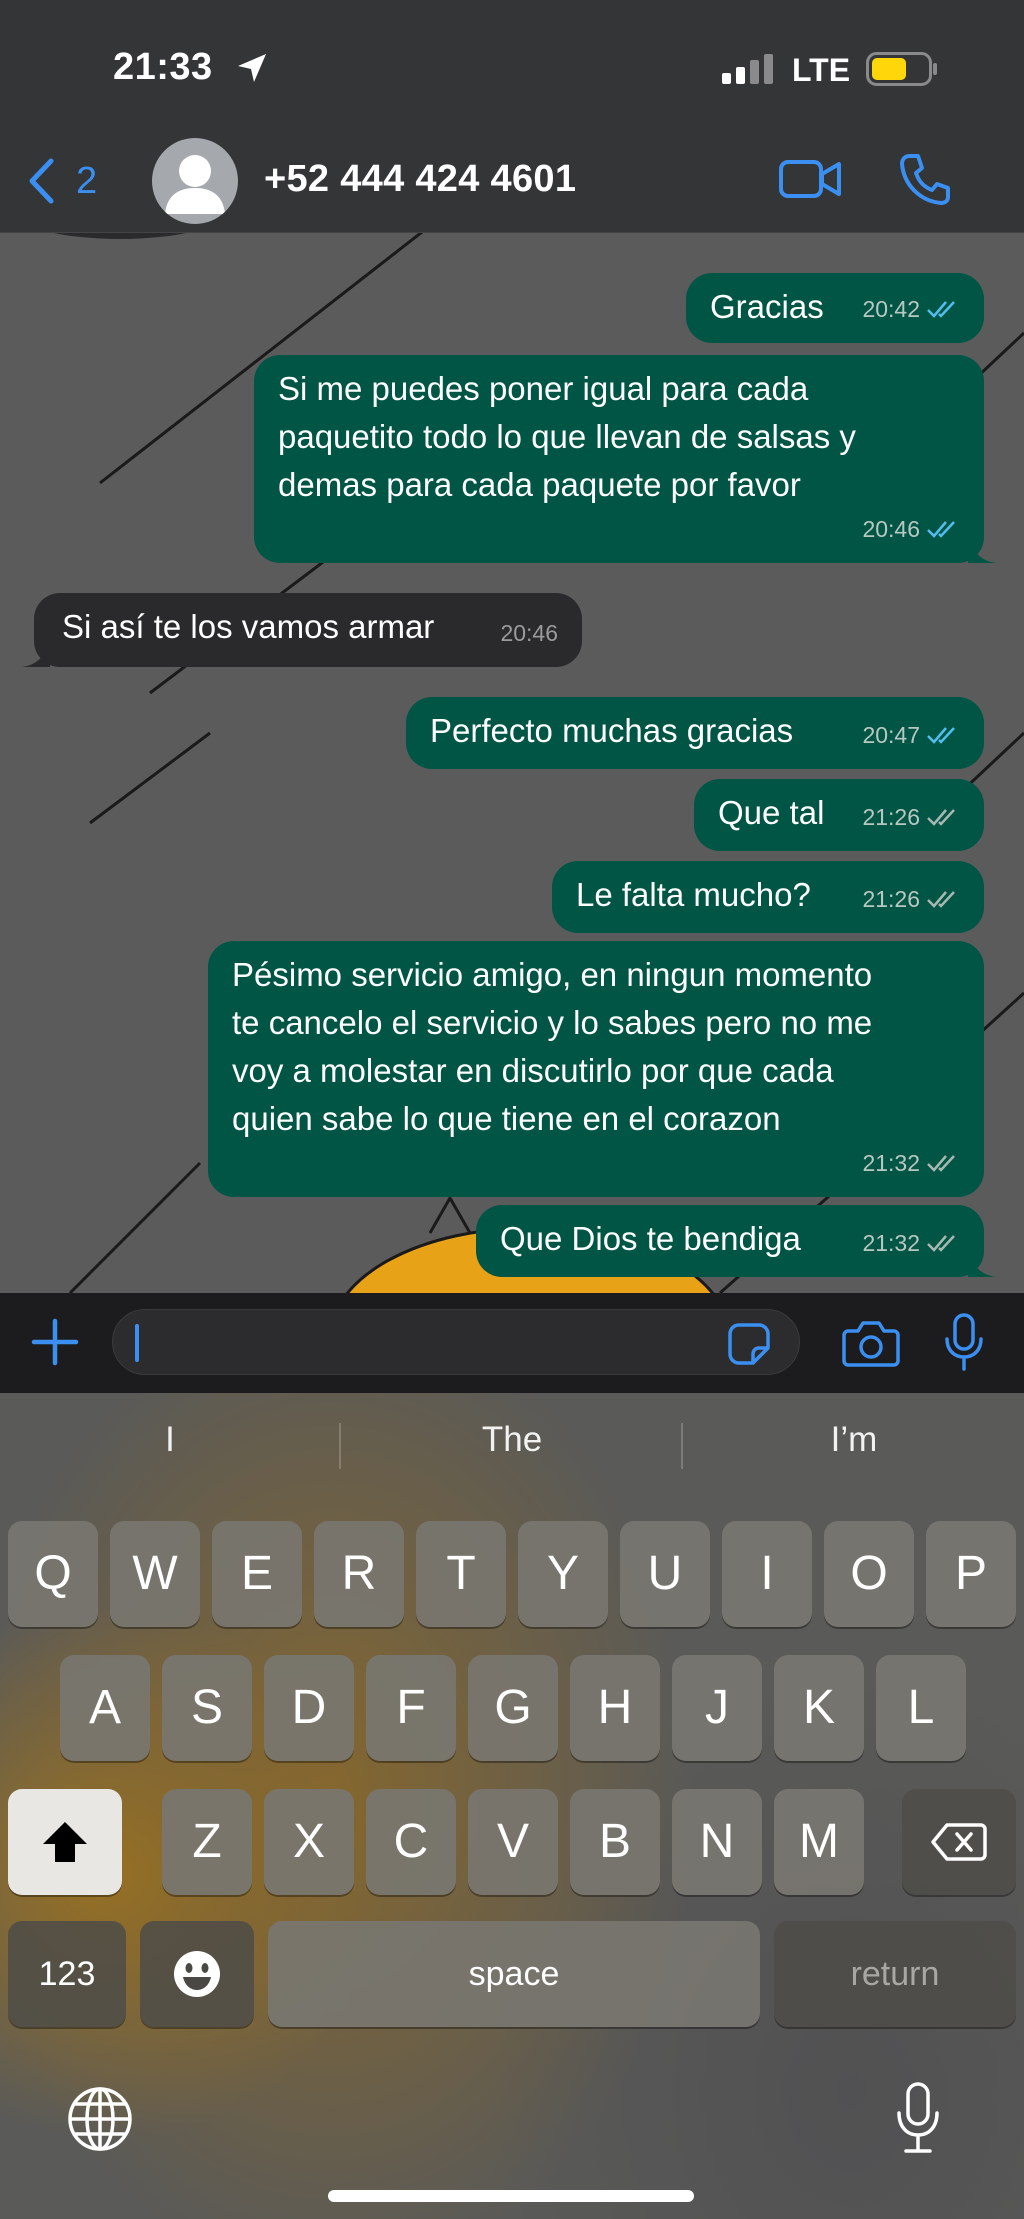 The height and width of the screenshot is (2219, 1024). Describe the element at coordinates (891, 309) in the screenshot. I see `message-time: 20:42` at that location.